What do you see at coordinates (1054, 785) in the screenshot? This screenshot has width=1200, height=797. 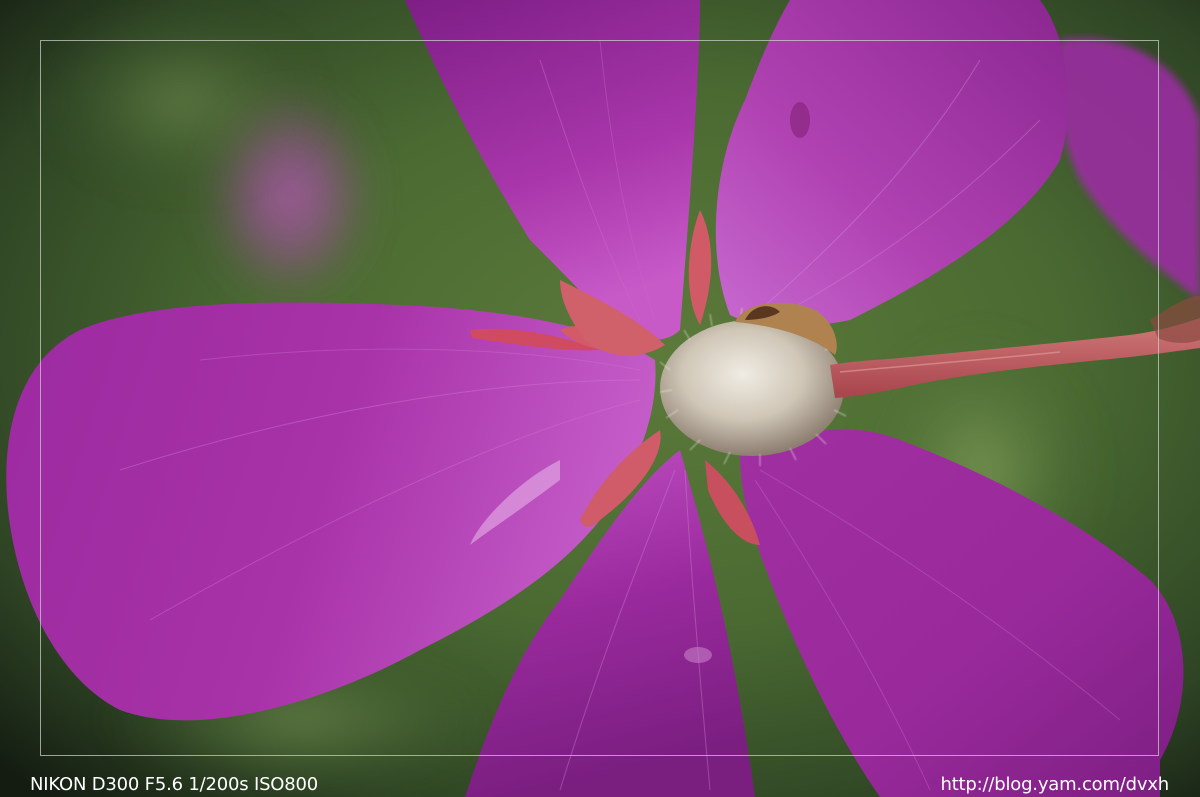 I see `blog-url-caption: http://blog.yam.com/dvxh` at bounding box center [1054, 785].